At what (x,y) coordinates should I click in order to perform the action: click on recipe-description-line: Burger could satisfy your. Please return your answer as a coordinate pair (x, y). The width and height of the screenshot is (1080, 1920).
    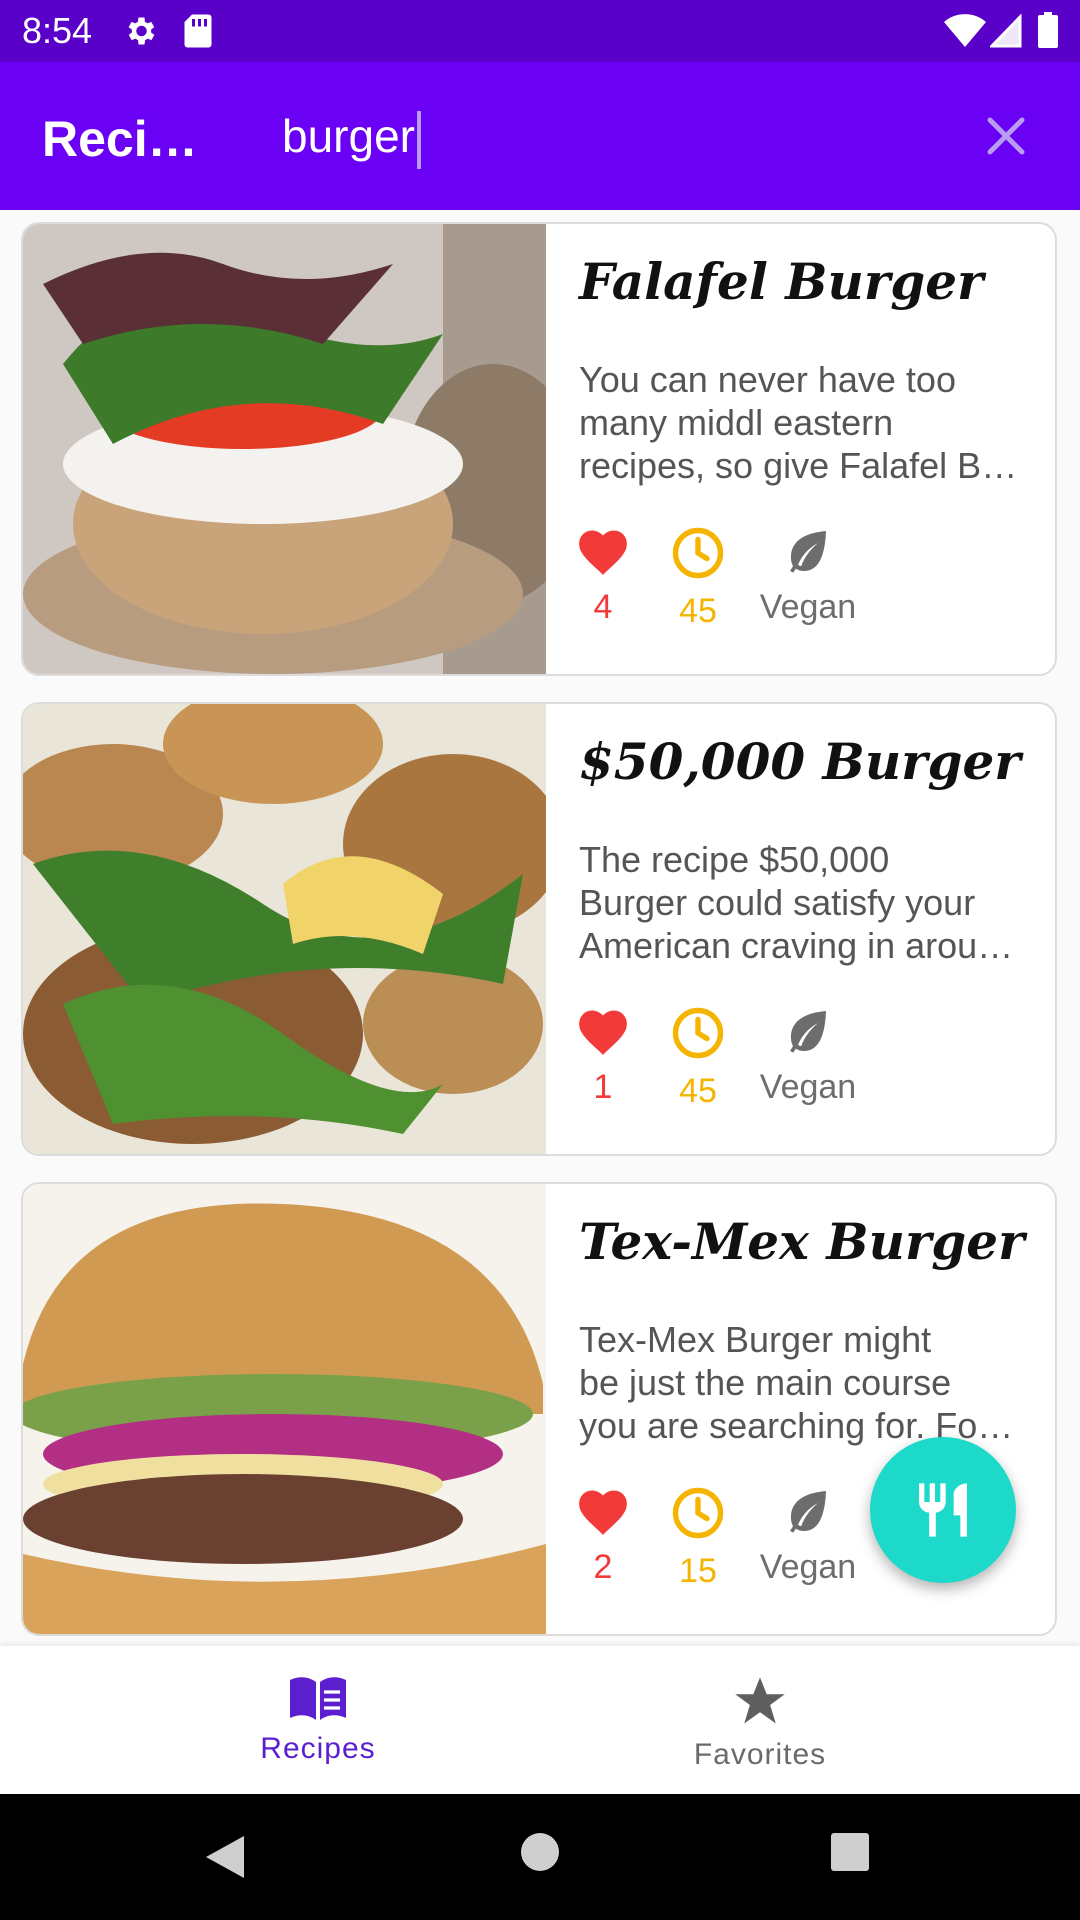
    Looking at the image, I should click on (777, 902).